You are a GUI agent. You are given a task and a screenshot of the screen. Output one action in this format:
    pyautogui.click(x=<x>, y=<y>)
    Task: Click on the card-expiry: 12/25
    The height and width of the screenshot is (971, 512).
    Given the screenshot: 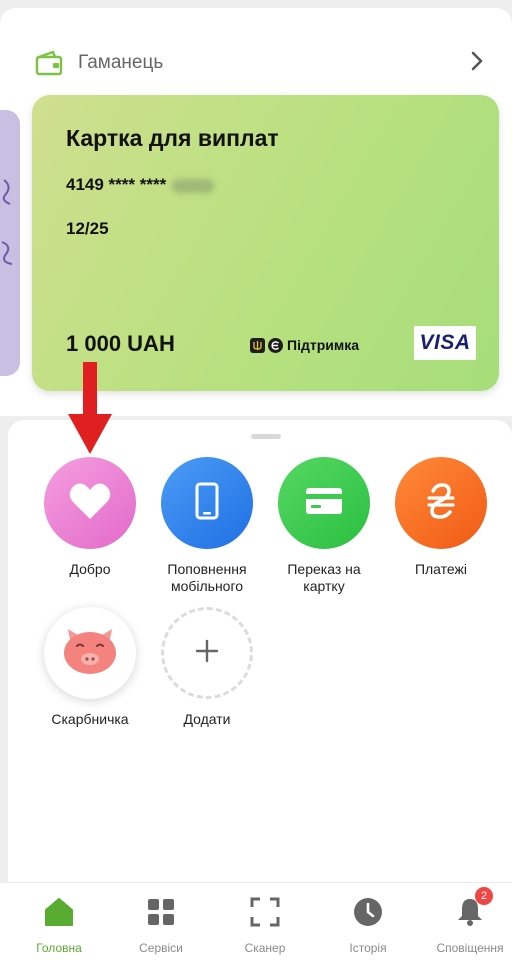 What is the action you would take?
    pyautogui.click(x=87, y=228)
    